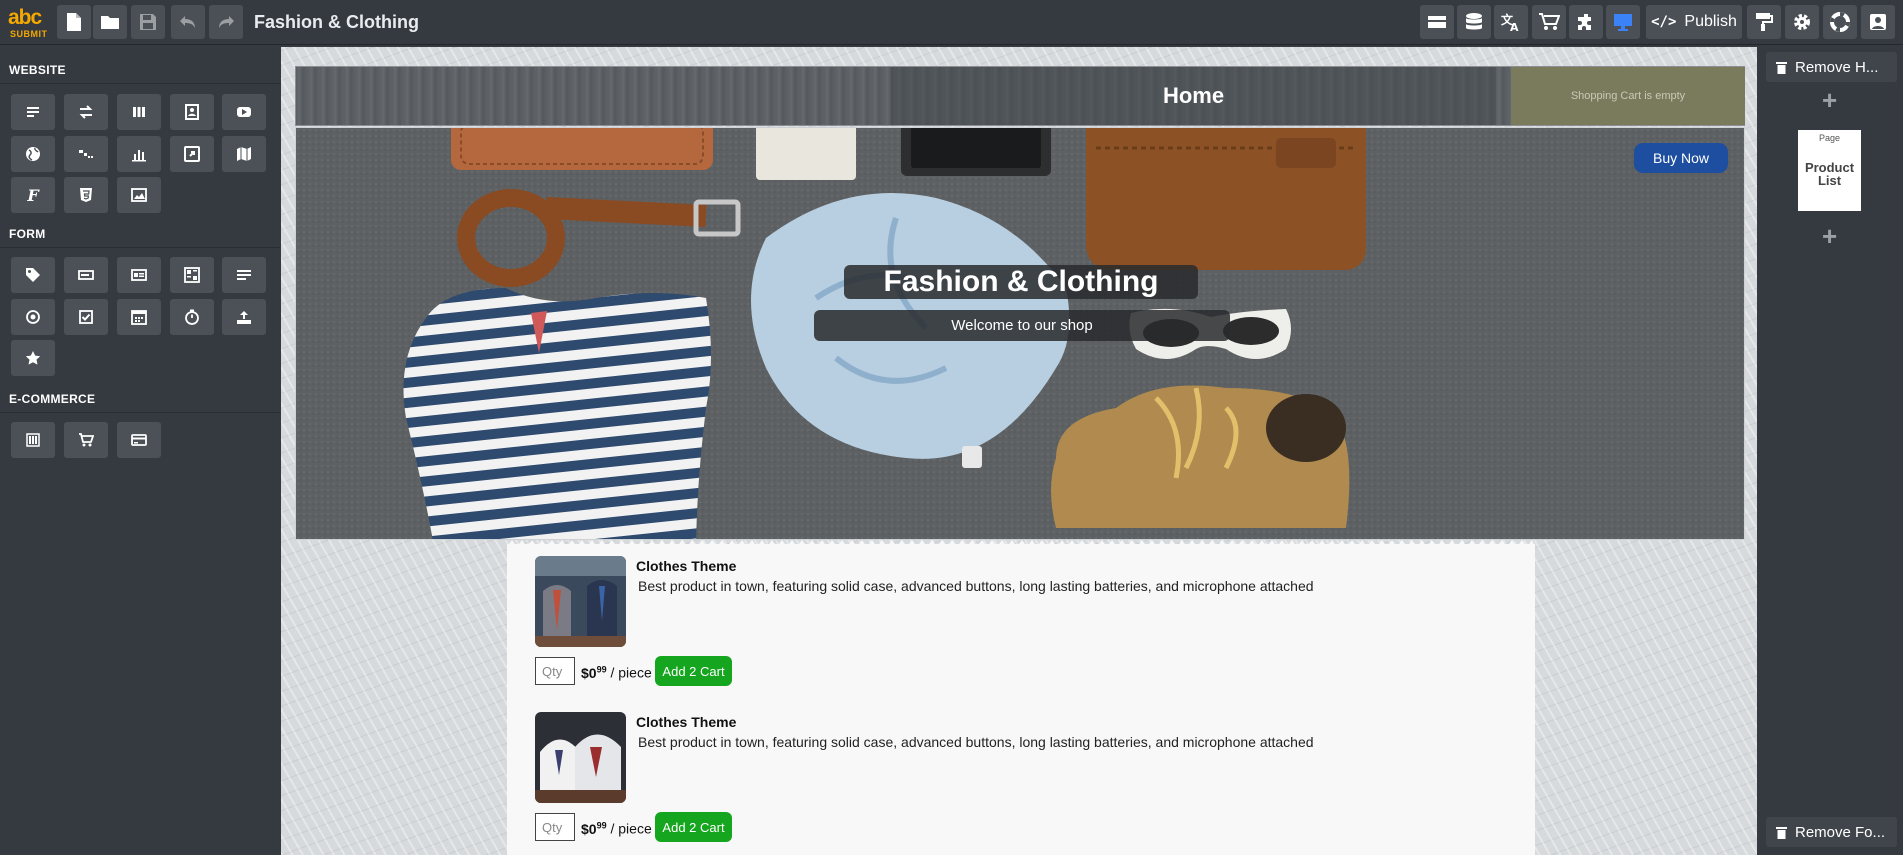  What do you see at coordinates (1586, 22) in the screenshot?
I see `plugin-button` at bounding box center [1586, 22].